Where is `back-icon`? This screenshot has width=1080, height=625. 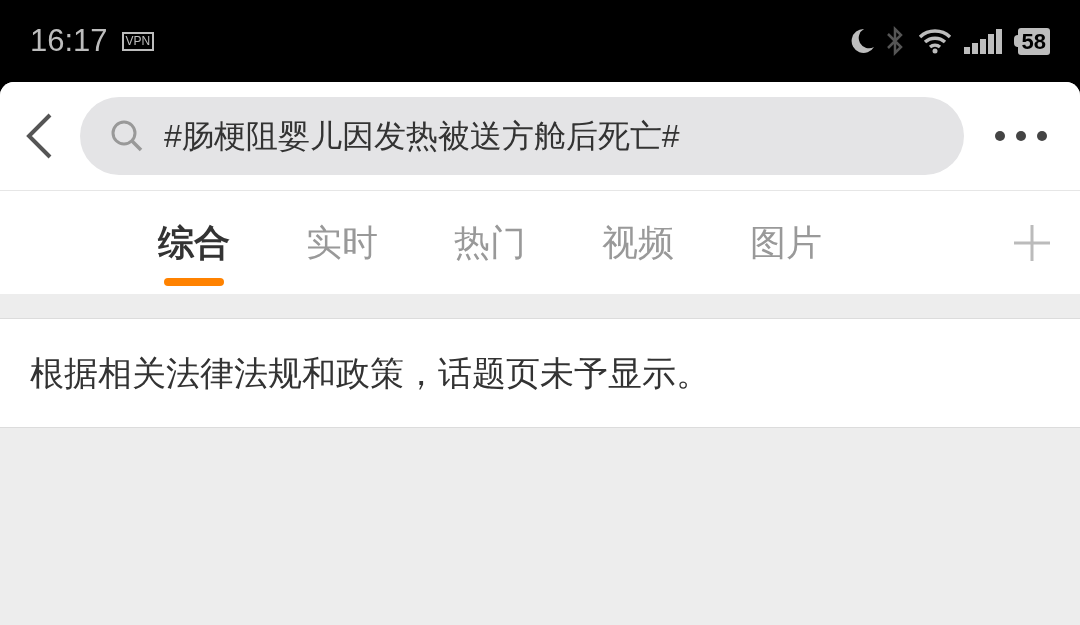
back-icon is located at coordinates (39, 136).